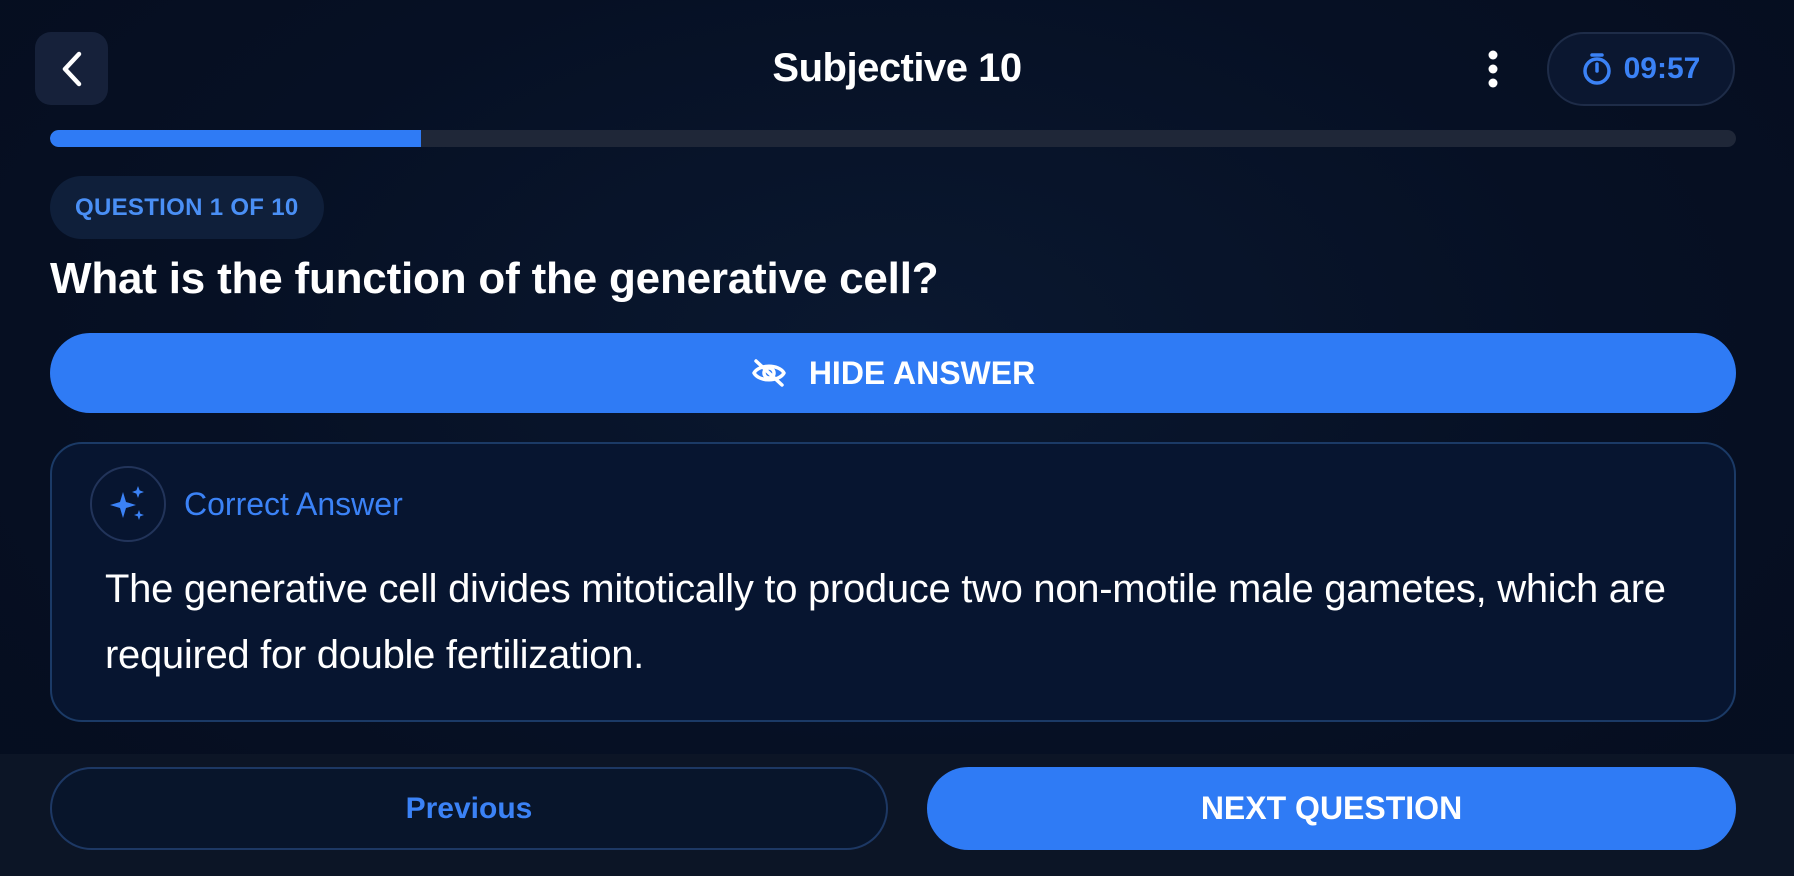 The height and width of the screenshot is (876, 1794). What do you see at coordinates (235, 138) in the screenshot?
I see `progress-fill` at bounding box center [235, 138].